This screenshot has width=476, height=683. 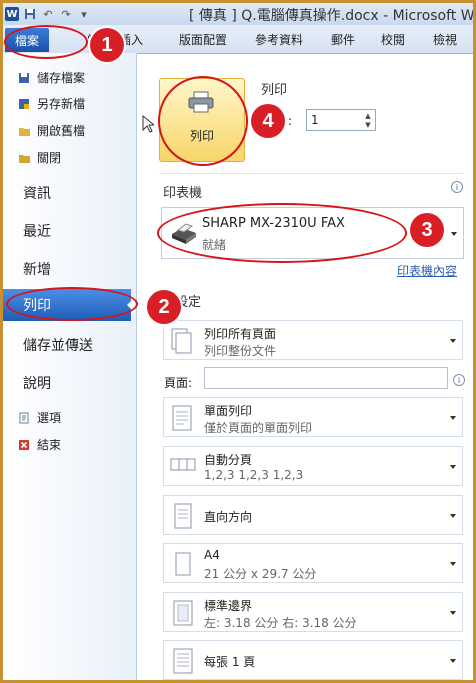 What do you see at coordinates (107, 45) in the screenshot?
I see `annotation-badge-1: 1` at bounding box center [107, 45].